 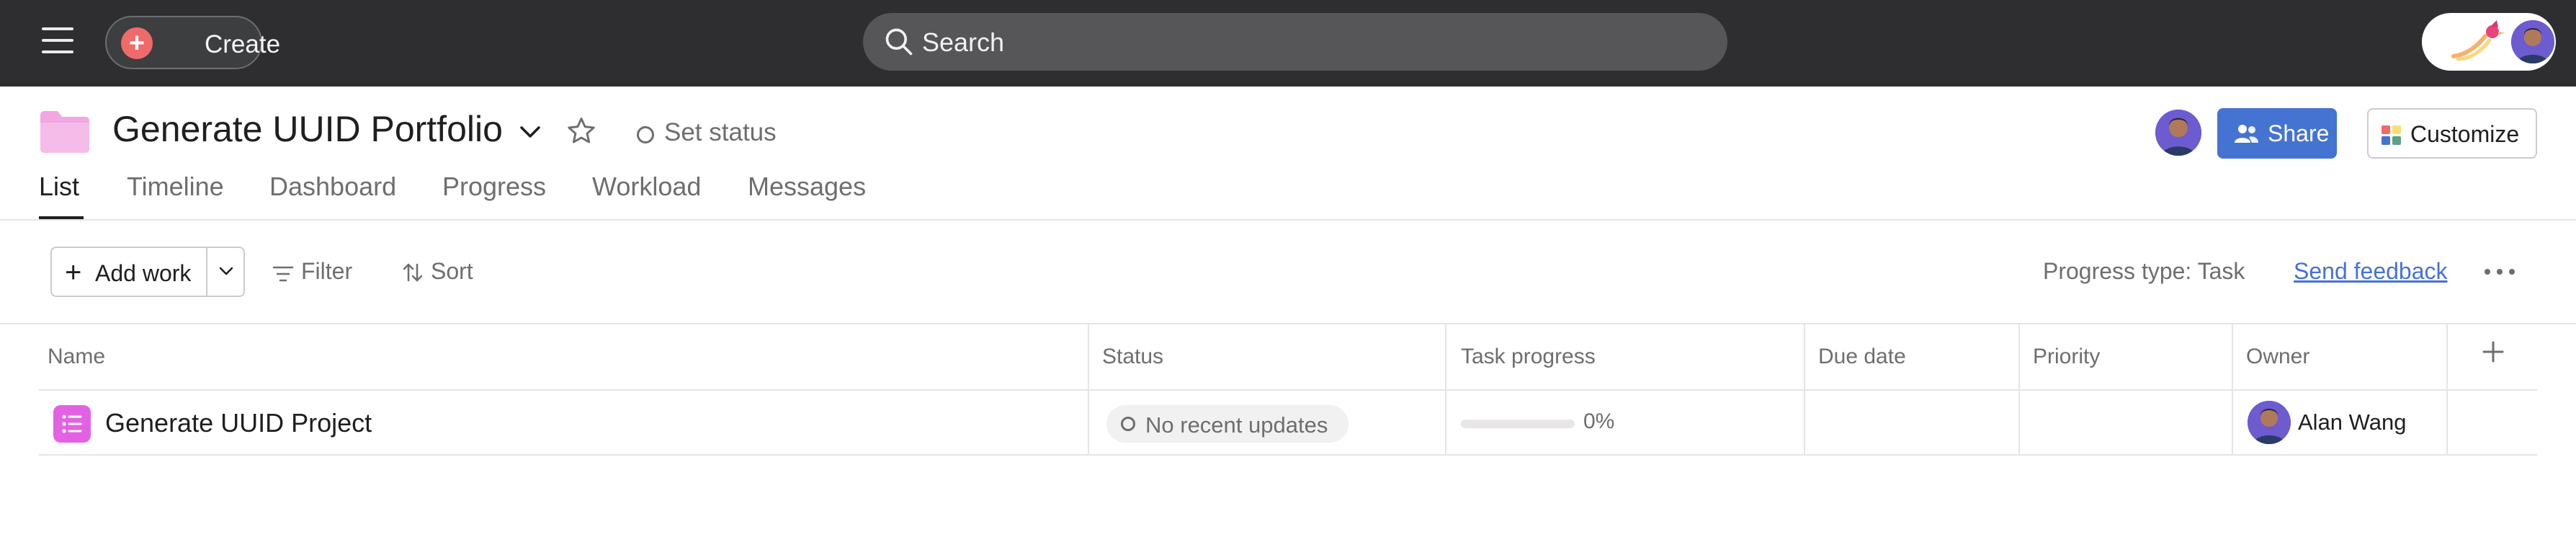 What do you see at coordinates (2066, 357) in the screenshot?
I see `column-header-priority: Priority` at bounding box center [2066, 357].